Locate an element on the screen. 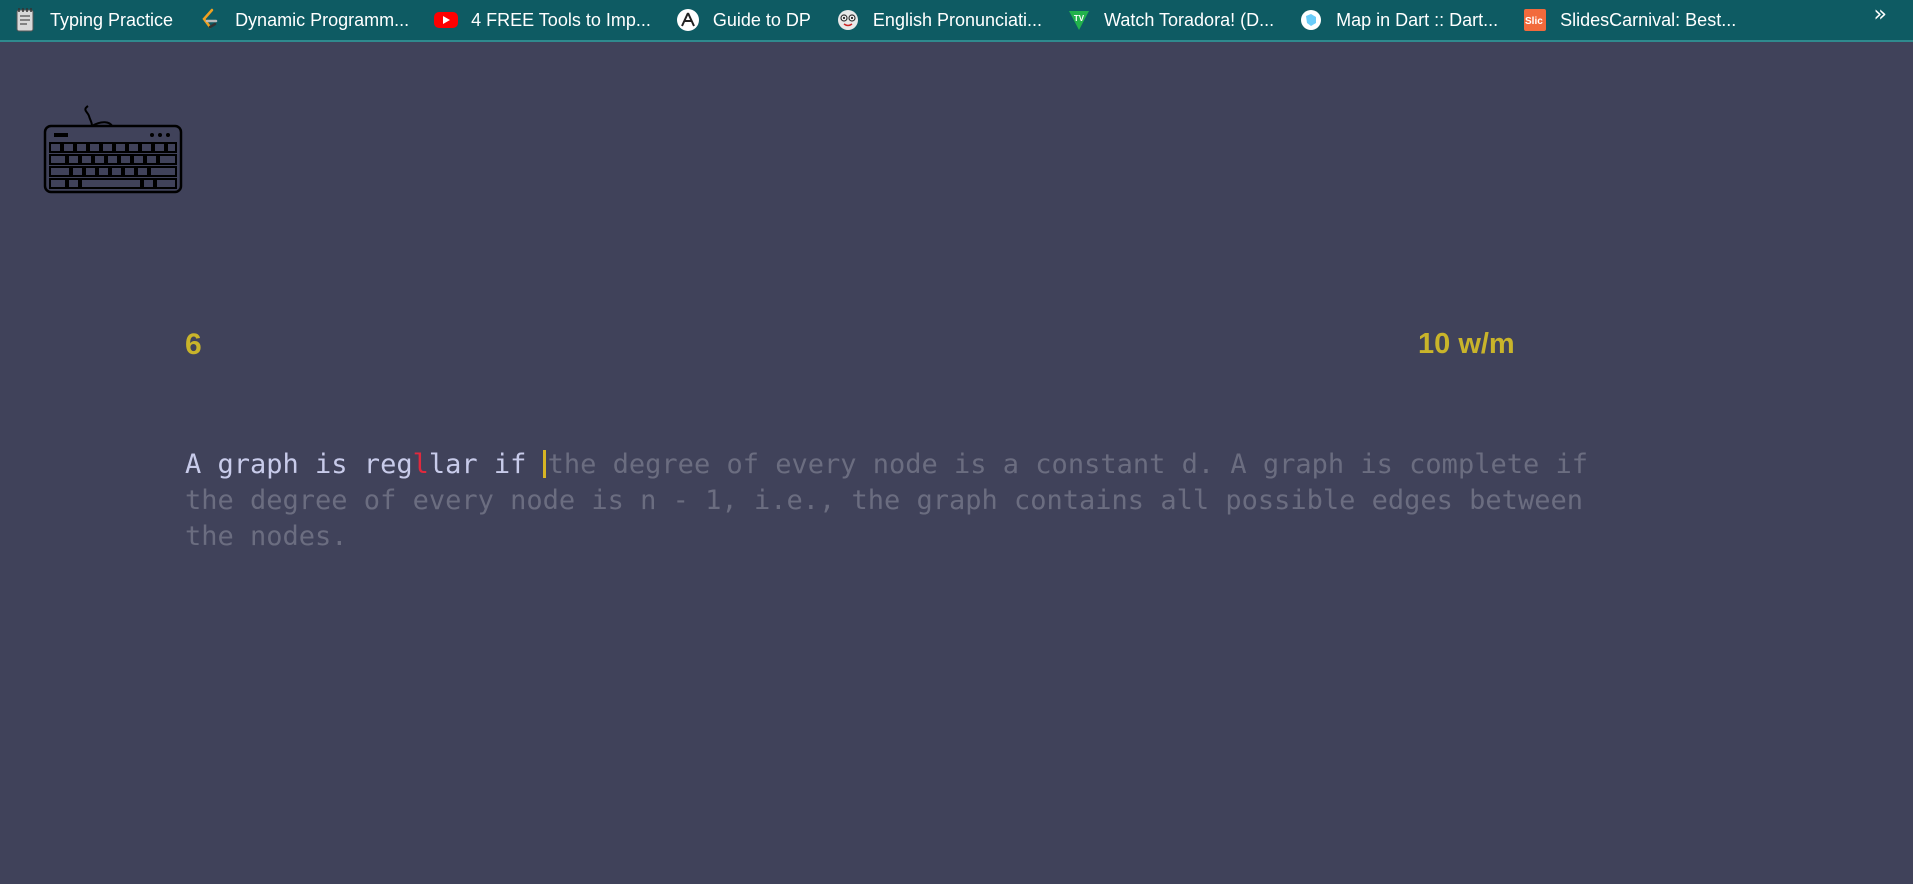  svg-text: TV is located at coordinates (1079, 18).